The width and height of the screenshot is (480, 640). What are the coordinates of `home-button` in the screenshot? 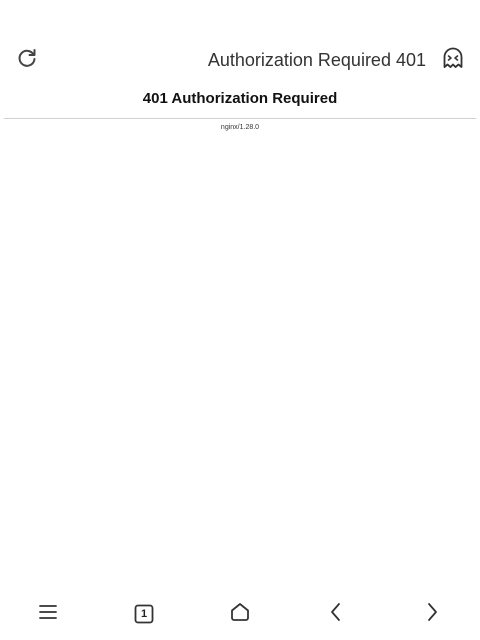 It's located at (240, 614).